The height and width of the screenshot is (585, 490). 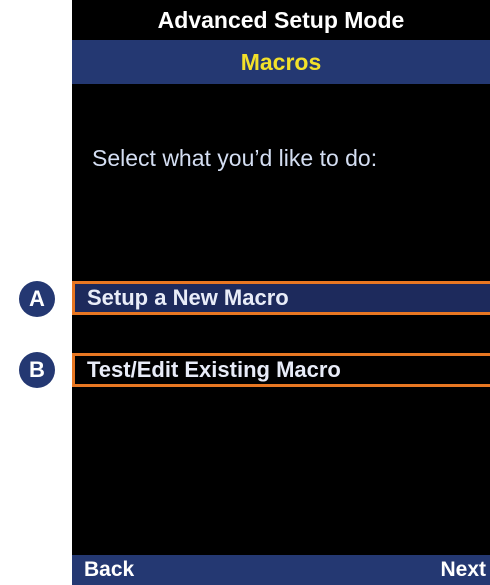 What do you see at coordinates (37, 299) in the screenshot?
I see `callout-badge-a: A` at bounding box center [37, 299].